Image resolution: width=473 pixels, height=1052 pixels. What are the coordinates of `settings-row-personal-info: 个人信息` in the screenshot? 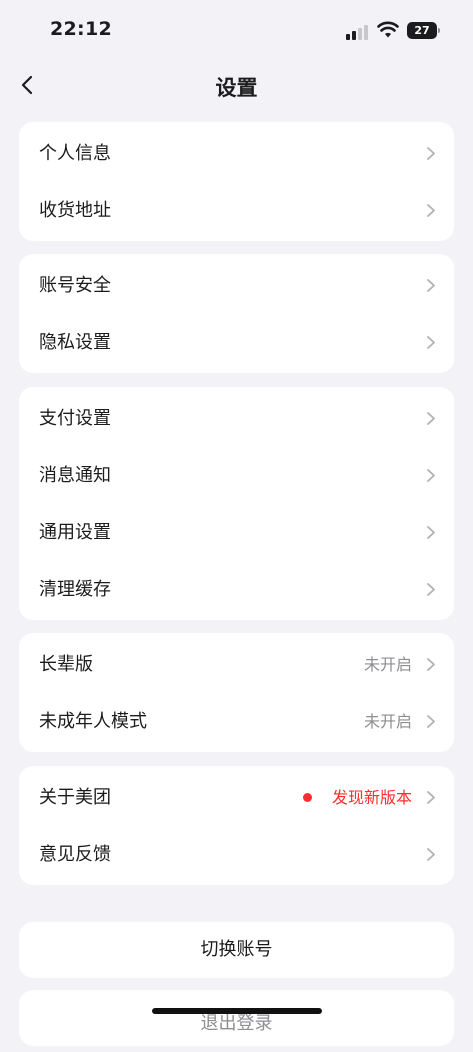 It's located at (236, 153).